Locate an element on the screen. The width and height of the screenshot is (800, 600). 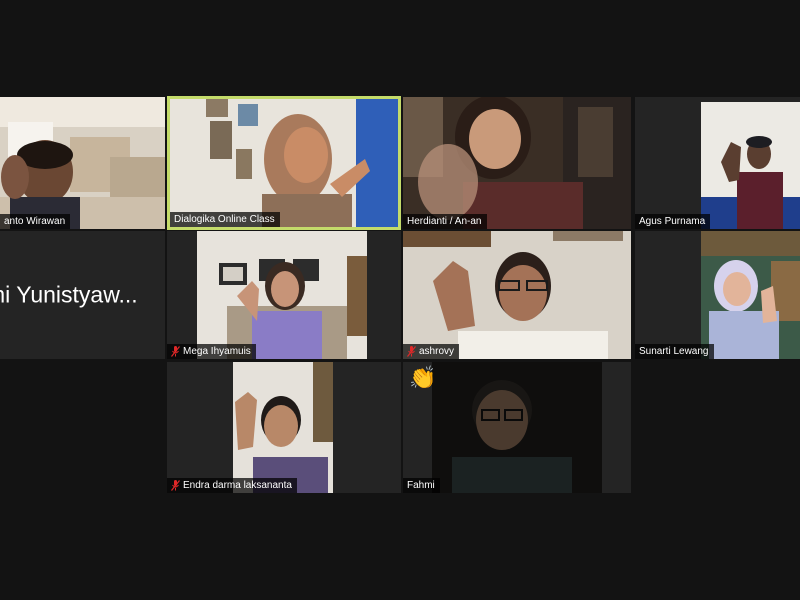
participant-nameplate: Sunarti Lewang is located at coordinates (674, 351).